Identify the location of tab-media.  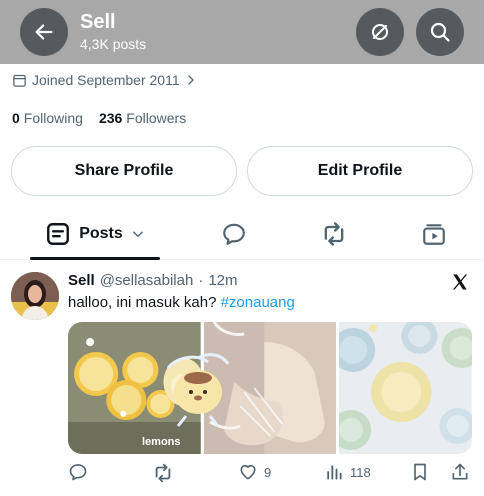
(434, 234).